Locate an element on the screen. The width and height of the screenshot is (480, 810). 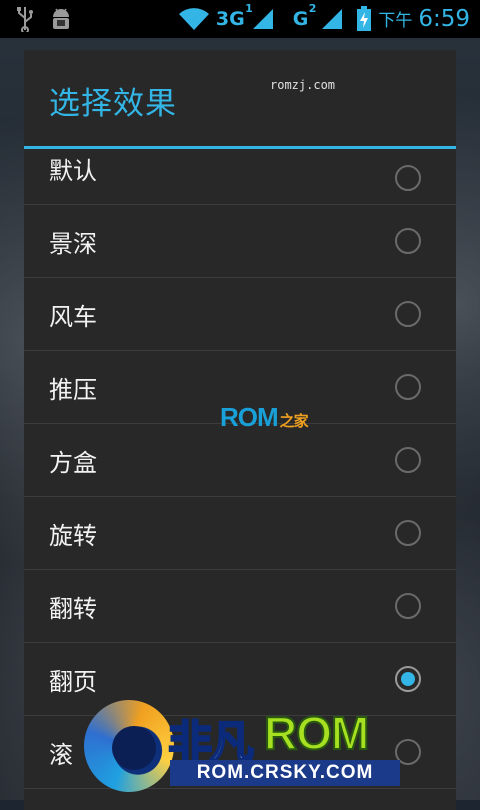
option-label: 旋转 is located at coordinates (73, 535).